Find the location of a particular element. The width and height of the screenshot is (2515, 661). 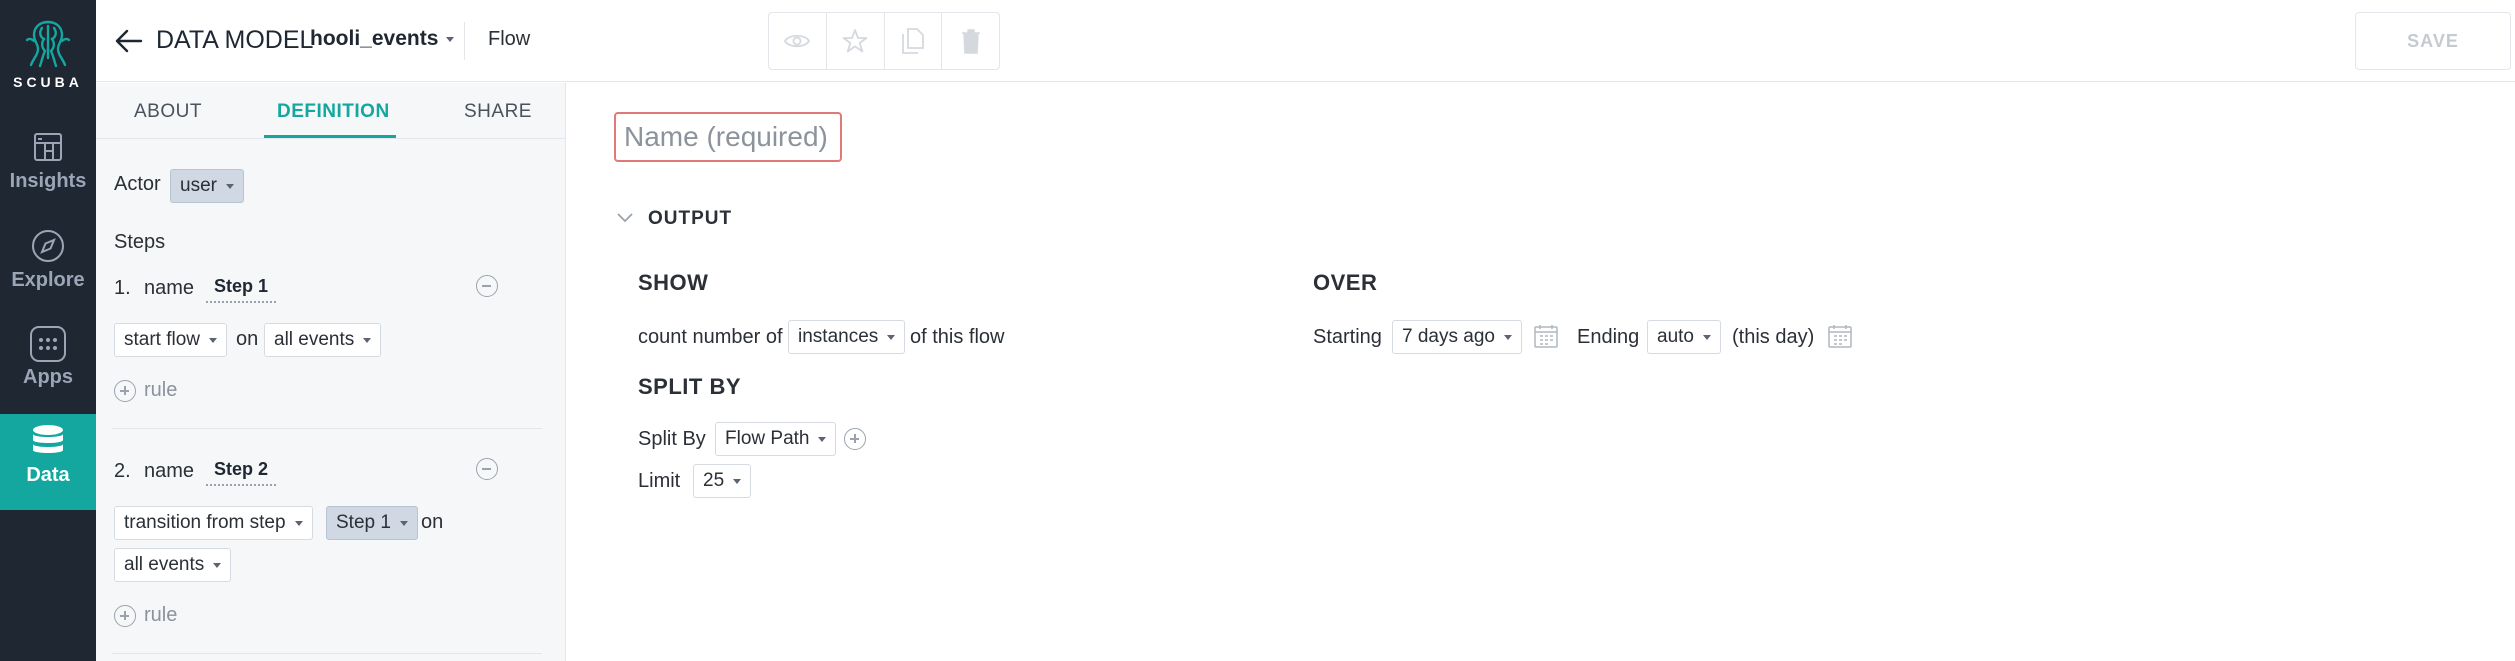

object-type-label: Flow is located at coordinates (509, 39).